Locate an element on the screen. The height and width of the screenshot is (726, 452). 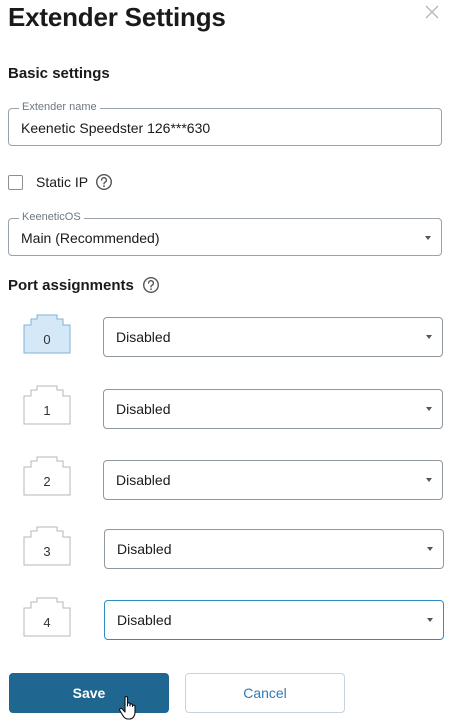
keeneticos-select: KeeneticOS Main (Recommended) is located at coordinates (225, 233).